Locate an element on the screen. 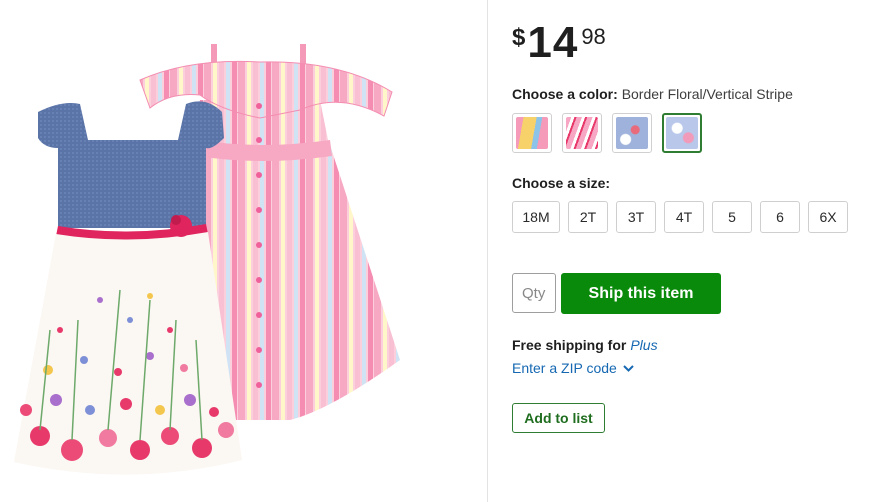 The height and width of the screenshot is (502, 878). chevron-down-icon is located at coordinates (628, 368).